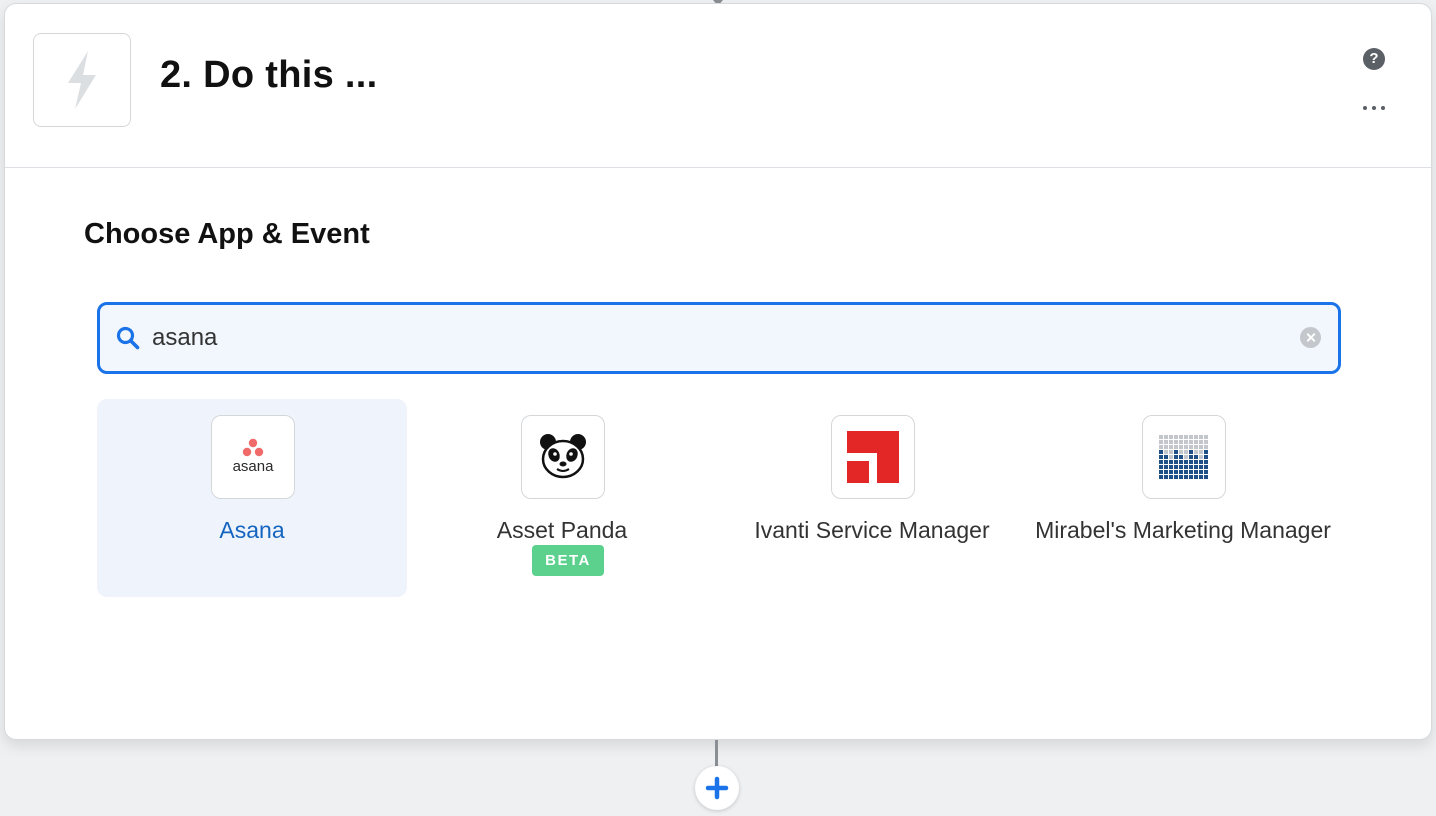 The width and height of the screenshot is (1436, 816). What do you see at coordinates (1374, 59) in the screenshot?
I see `help-icon: ?` at bounding box center [1374, 59].